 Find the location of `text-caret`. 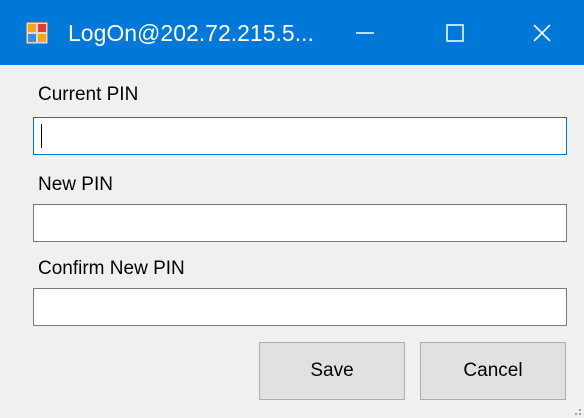

text-caret is located at coordinates (41, 136).